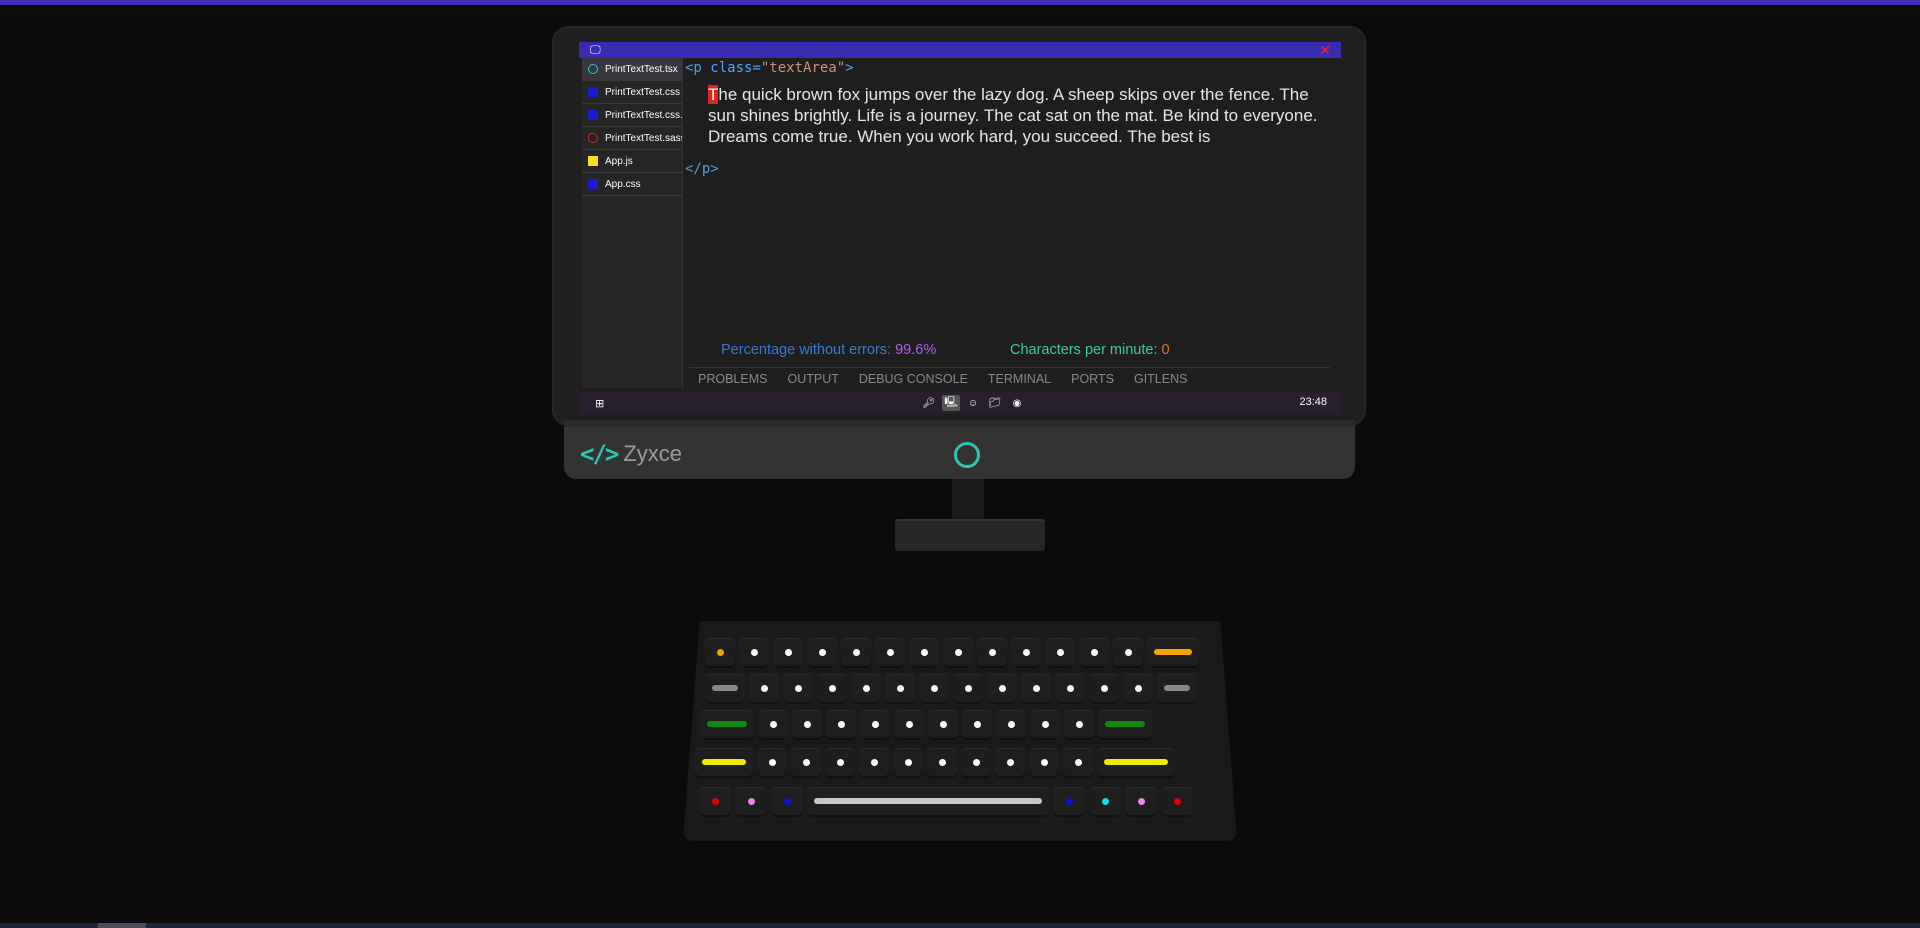  Describe the element at coordinates (632, 138) in the screenshot. I see `file-tab: PrintTextTest.sass` at that location.